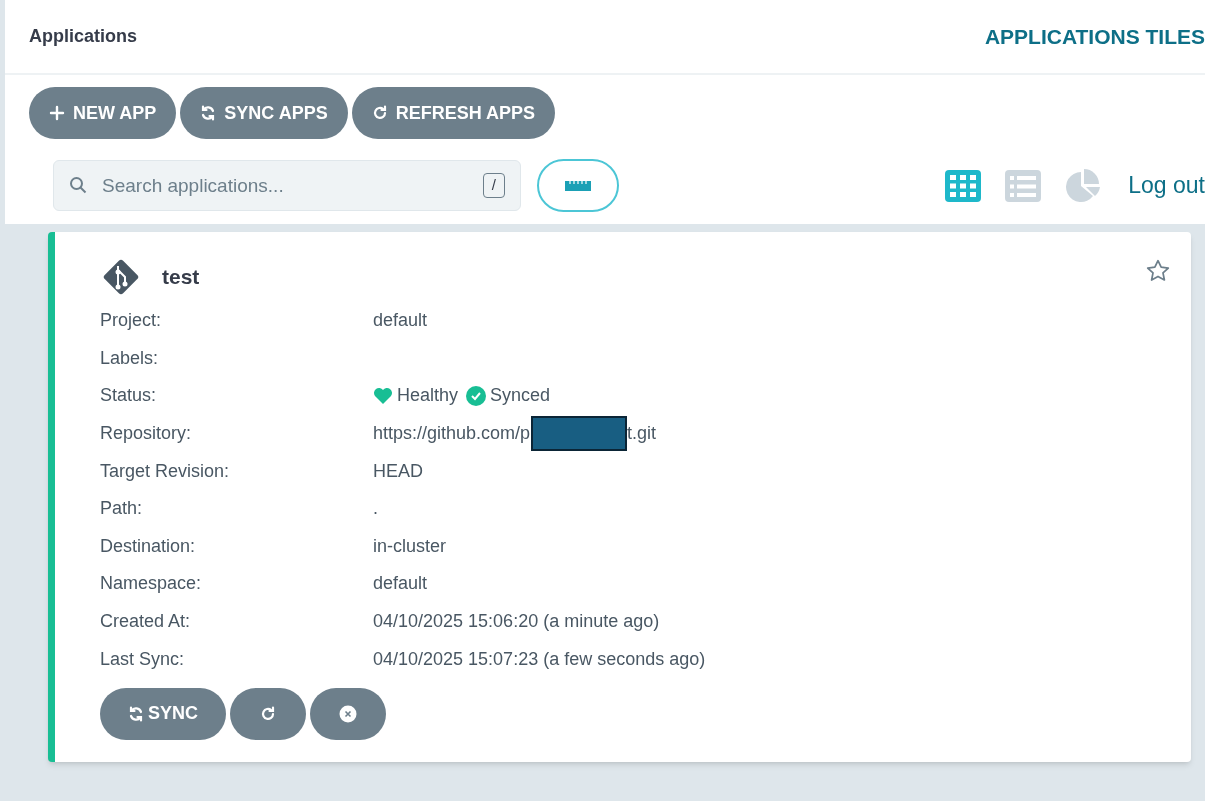 Image resolution: width=1205 pixels, height=801 pixels. I want to click on plus-icon, so click(57, 113).